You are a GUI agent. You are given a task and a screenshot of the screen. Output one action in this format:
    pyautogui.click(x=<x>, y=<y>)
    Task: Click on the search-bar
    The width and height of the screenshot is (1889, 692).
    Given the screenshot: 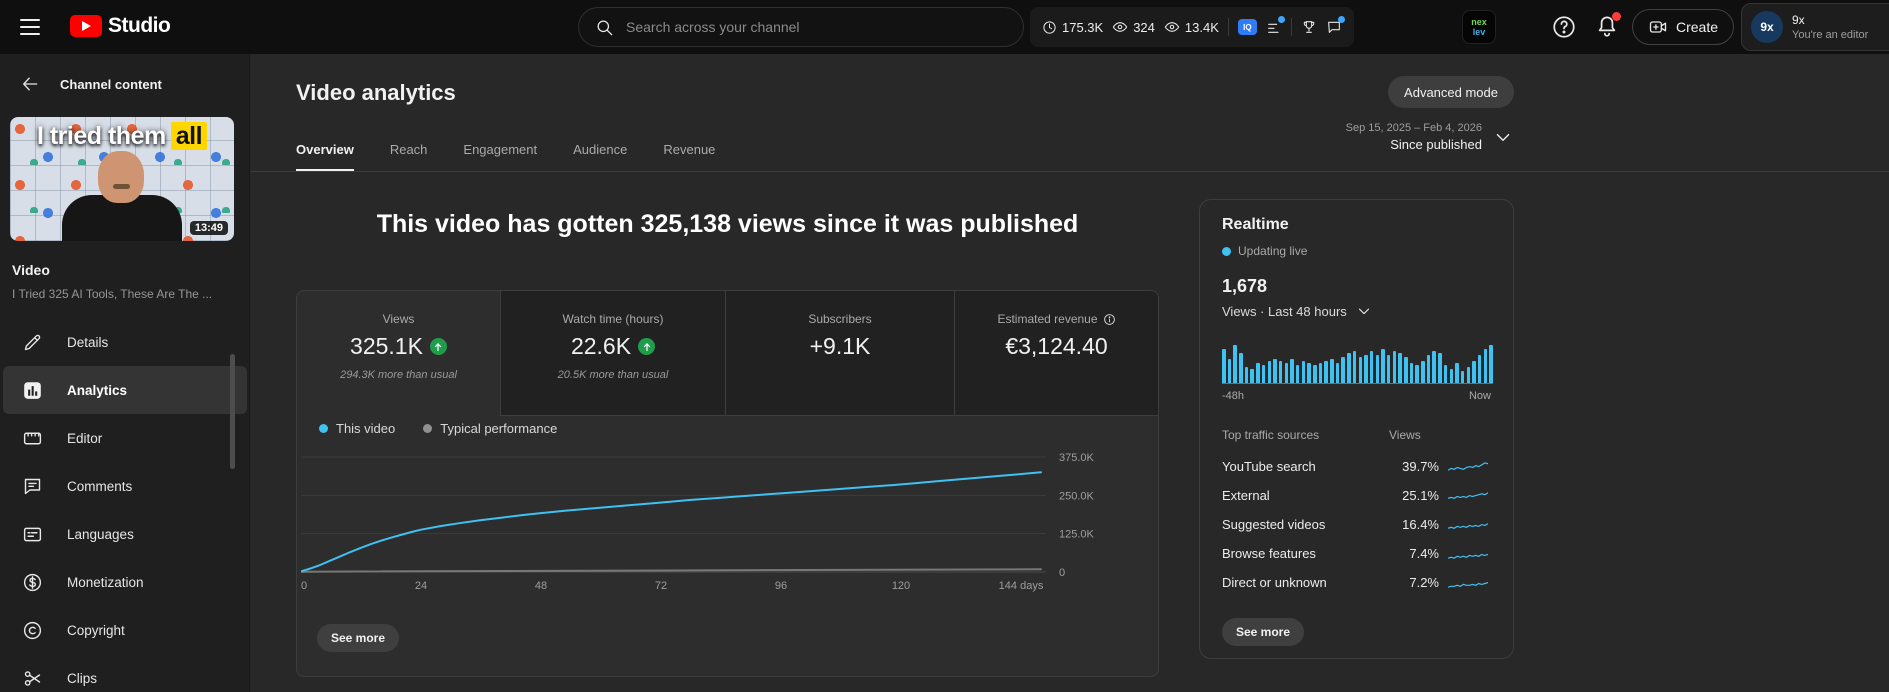 What is the action you would take?
    pyautogui.click(x=801, y=27)
    